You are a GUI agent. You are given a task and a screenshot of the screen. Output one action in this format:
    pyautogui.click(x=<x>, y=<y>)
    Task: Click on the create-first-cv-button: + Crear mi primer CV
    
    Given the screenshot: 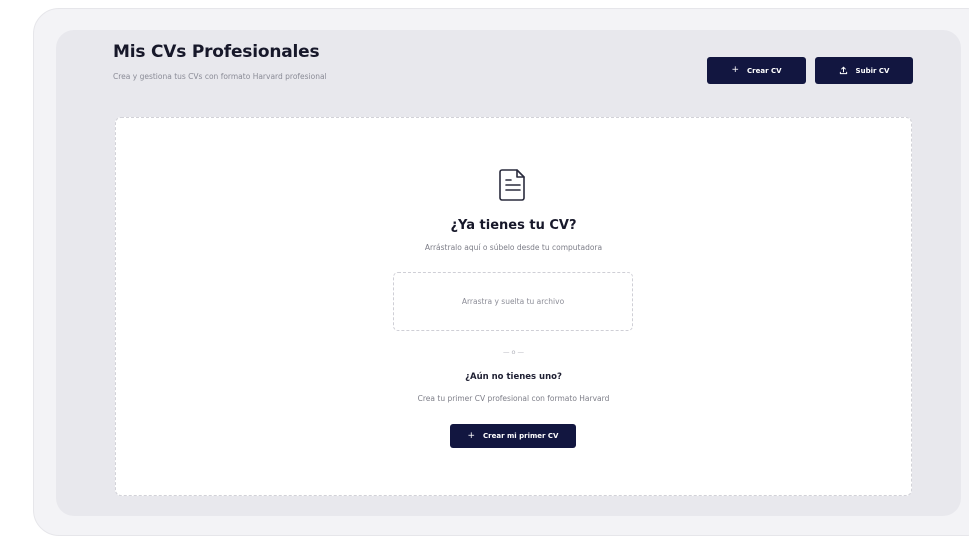 What is the action you would take?
    pyautogui.click(x=513, y=436)
    